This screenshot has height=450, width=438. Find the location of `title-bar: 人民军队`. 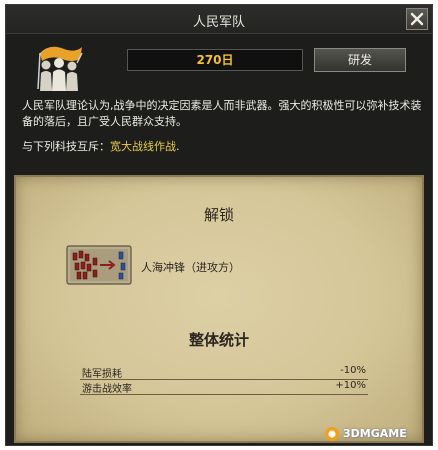

title-bar: 人民军队 is located at coordinates (219, 19).